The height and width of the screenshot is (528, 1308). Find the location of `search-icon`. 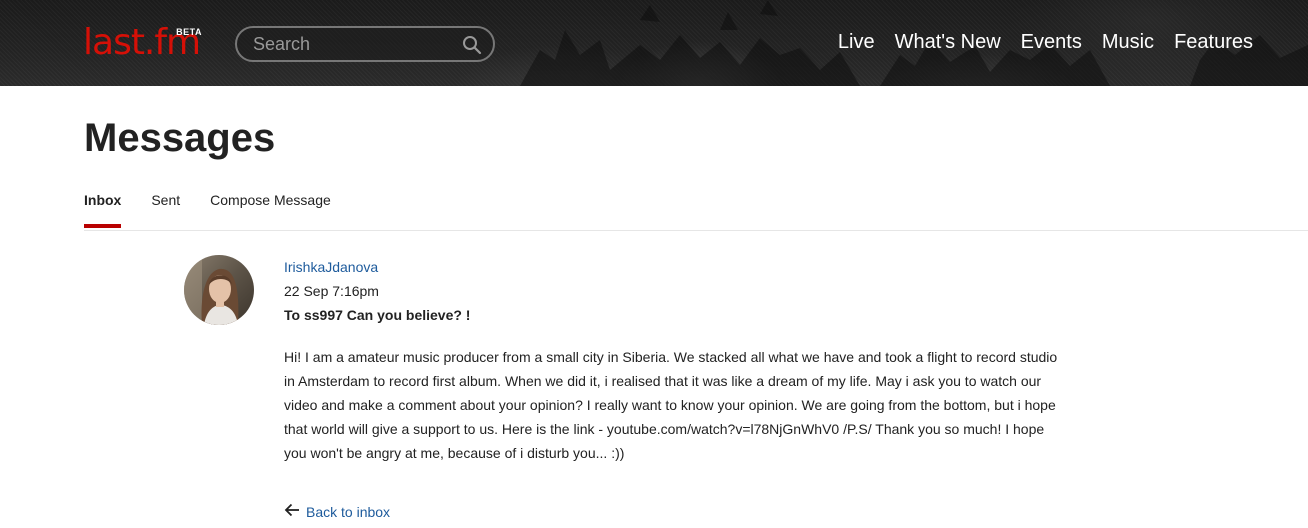

search-icon is located at coordinates (472, 45).